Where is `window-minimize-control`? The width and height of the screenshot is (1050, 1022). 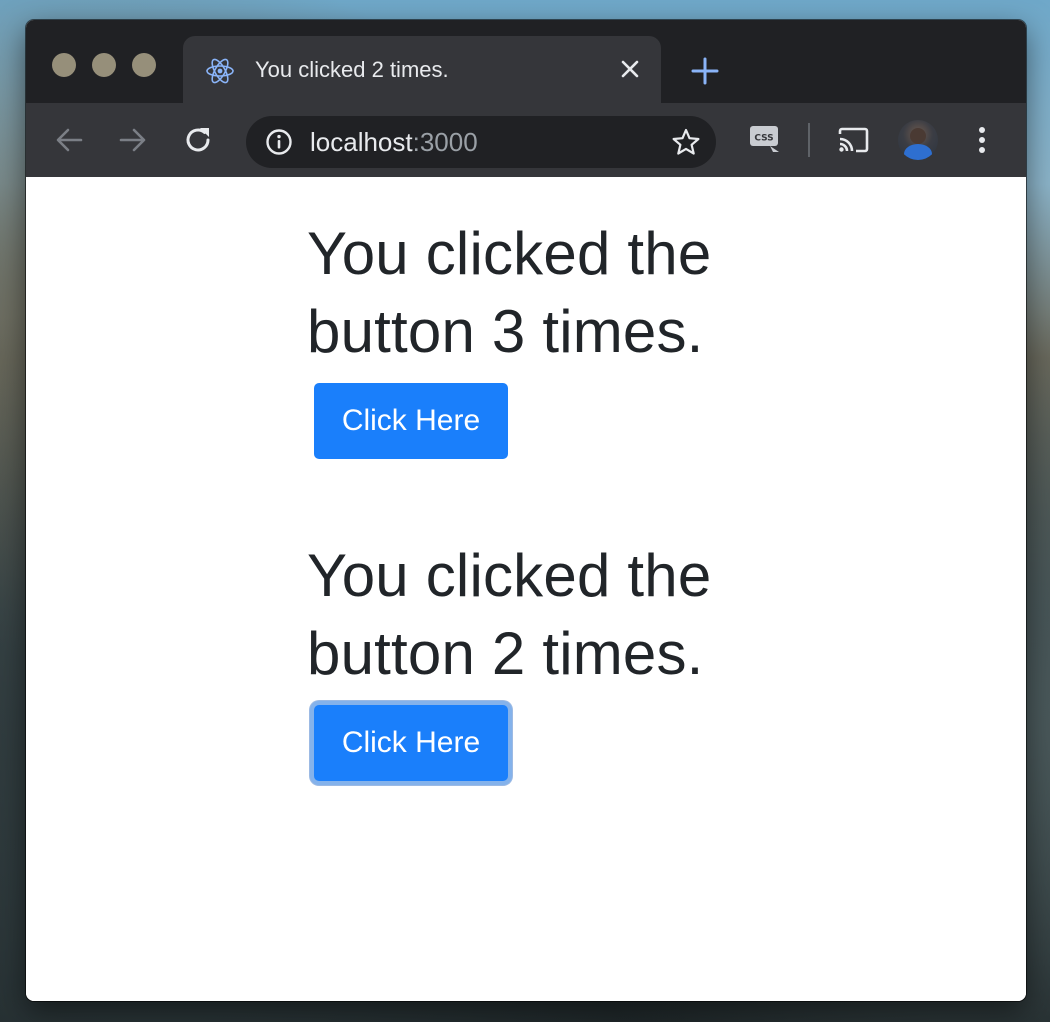 window-minimize-control is located at coordinates (104, 65).